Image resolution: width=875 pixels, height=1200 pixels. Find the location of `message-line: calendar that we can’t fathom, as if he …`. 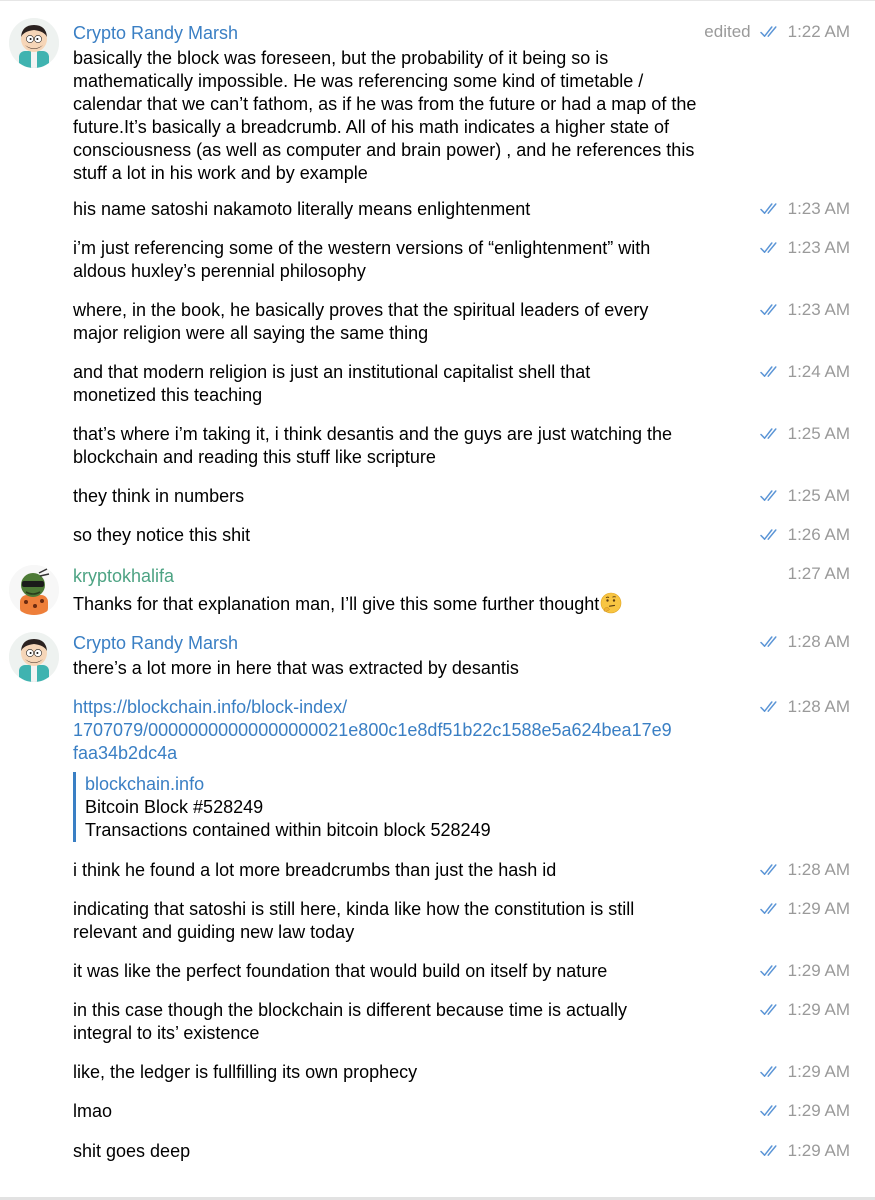

message-line: calendar that we can’t fathom, as if he … is located at coordinates (385, 104).